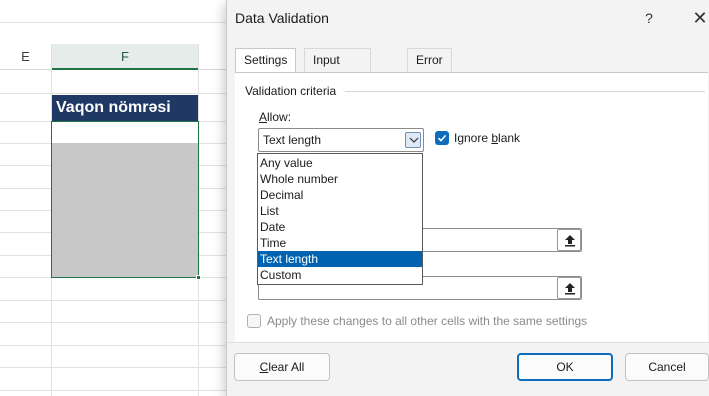 This screenshot has width=709, height=396. Describe the element at coordinates (340, 243) in the screenshot. I see `dropdown-option-time: Time` at that location.